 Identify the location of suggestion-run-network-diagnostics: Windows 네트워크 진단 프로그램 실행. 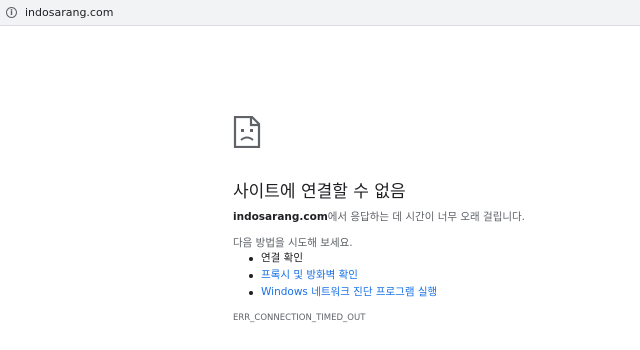
(335, 292).